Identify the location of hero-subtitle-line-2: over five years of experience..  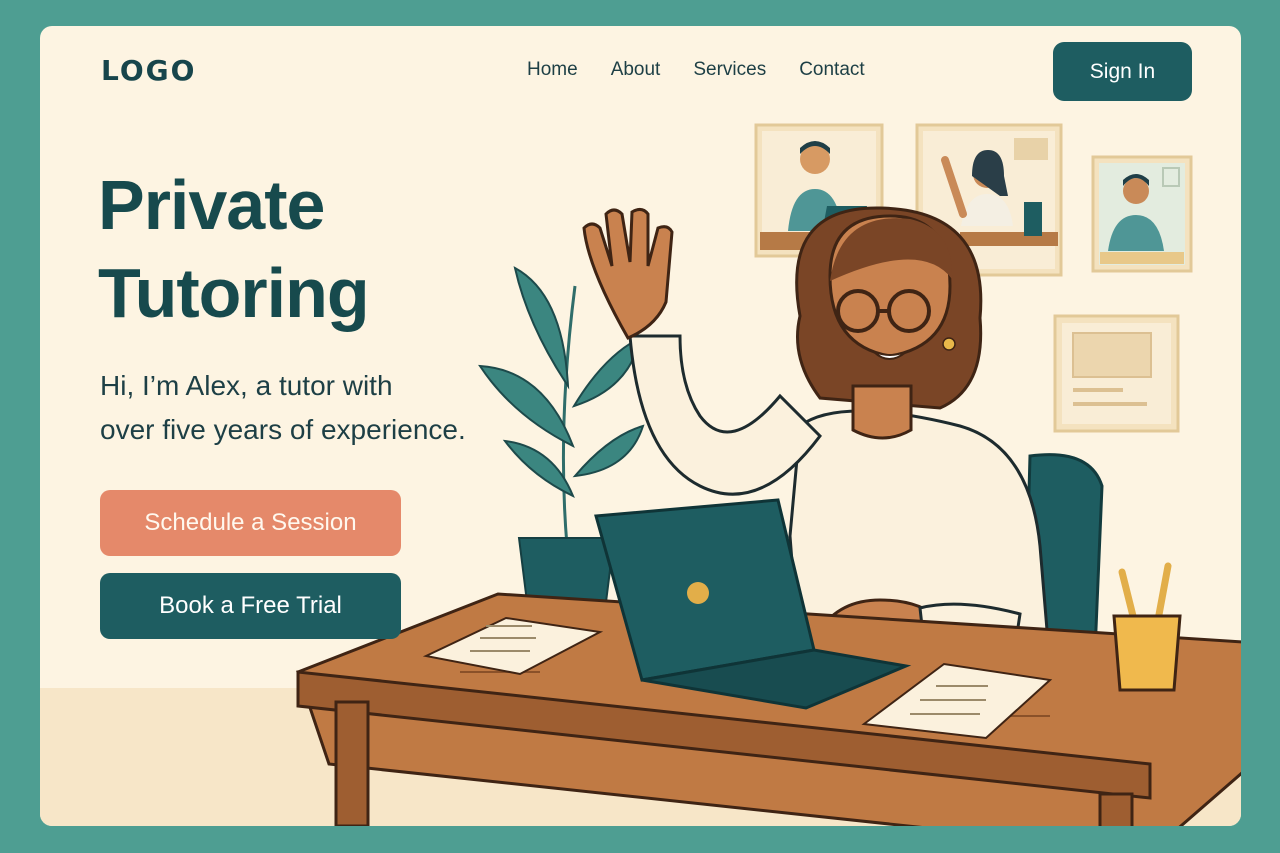
(283, 429).